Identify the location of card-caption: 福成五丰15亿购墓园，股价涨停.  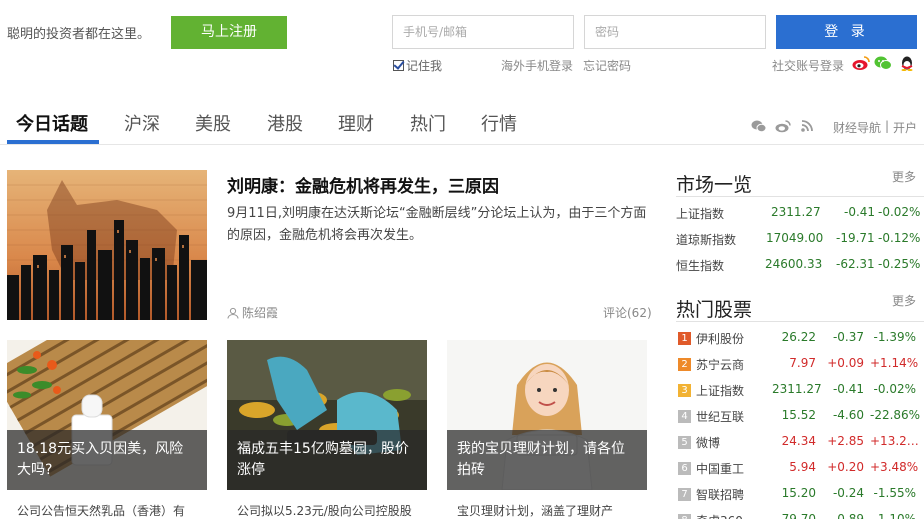
(327, 460).